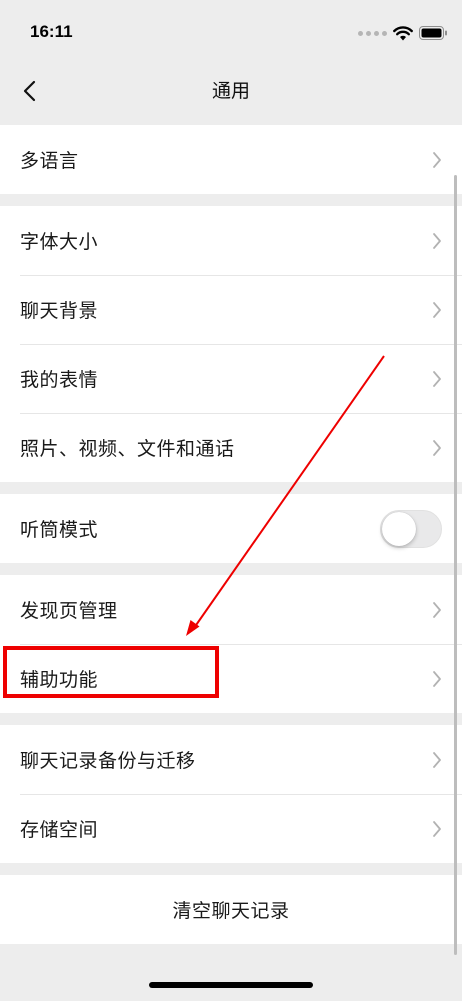 This screenshot has height=1001, width=462. I want to click on clear-chat-history-button: 清空聊天记录, so click(231, 909).